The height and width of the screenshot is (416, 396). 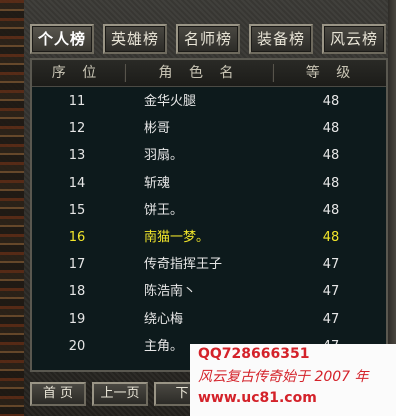 I want to click on row-rank: 18, so click(x=77, y=292).